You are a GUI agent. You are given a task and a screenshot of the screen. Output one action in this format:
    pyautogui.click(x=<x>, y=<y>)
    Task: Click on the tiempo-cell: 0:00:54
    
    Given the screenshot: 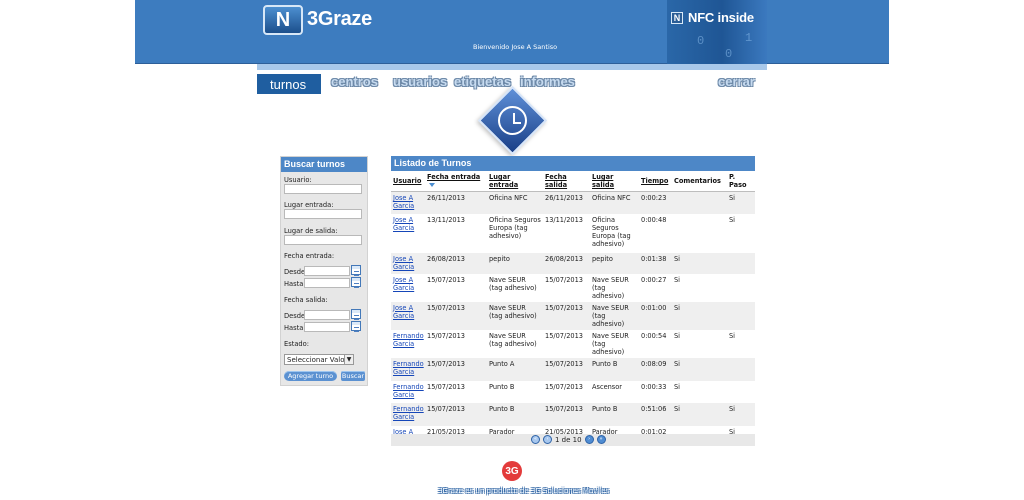 What is the action you would take?
    pyautogui.click(x=655, y=343)
    